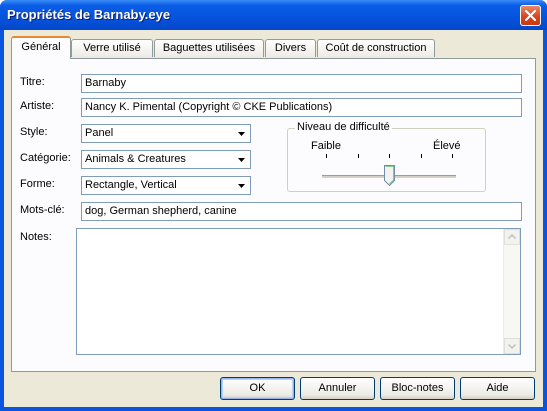 The height and width of the screenshot is (411, 547). What do you see at coordinates (89, 14) in the screenshot?
I see `window-title: Propriétés de Barnaby.eye` at bounding box center [89, 14].